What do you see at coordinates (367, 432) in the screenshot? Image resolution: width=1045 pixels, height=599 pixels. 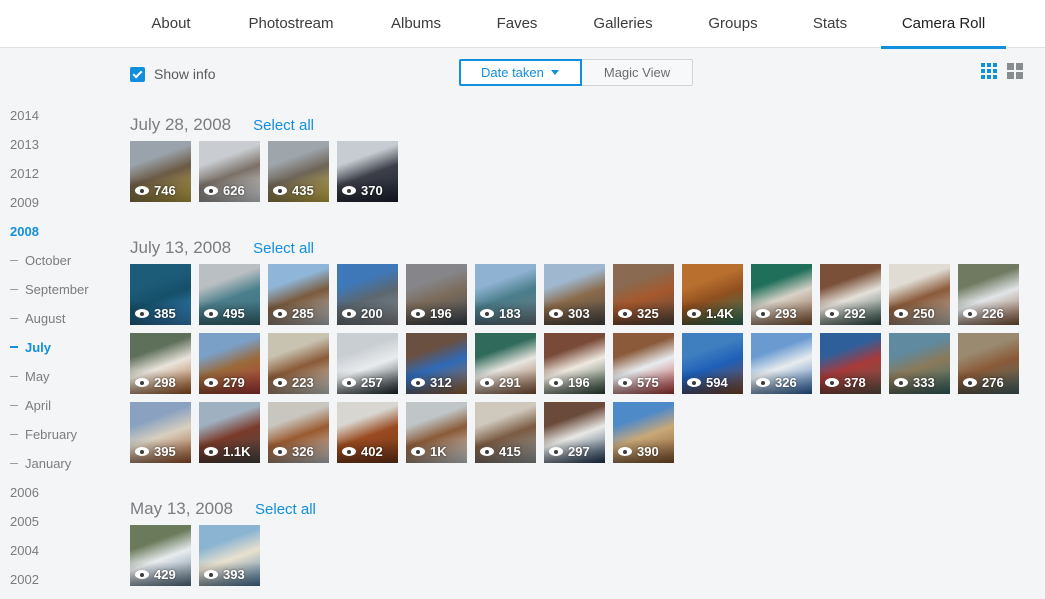 I see `photo-thumbnail: 402` at bounding box center [367, 432].